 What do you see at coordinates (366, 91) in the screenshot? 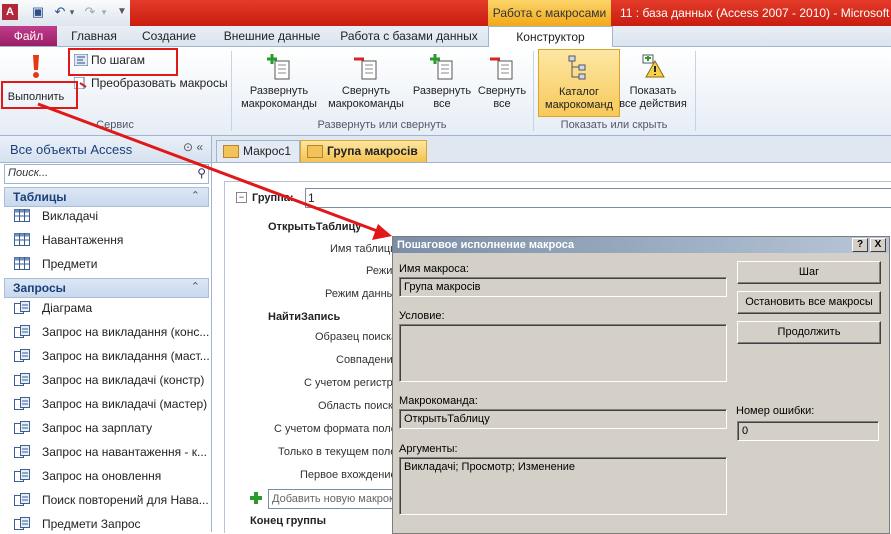
I see `collapse-actions-label-1: Свернуть` at bounding box center [366, 91].